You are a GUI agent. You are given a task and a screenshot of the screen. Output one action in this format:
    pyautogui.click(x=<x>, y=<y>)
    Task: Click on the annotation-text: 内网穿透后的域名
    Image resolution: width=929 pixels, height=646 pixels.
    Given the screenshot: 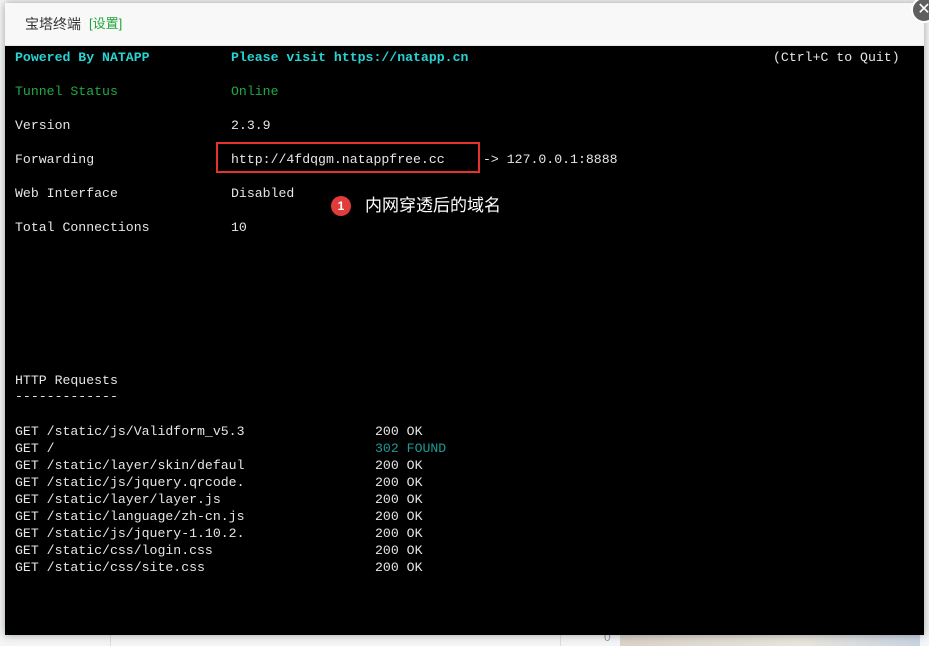 What is the action you would take?
    pyautogui.click(x=433, y=206)
    